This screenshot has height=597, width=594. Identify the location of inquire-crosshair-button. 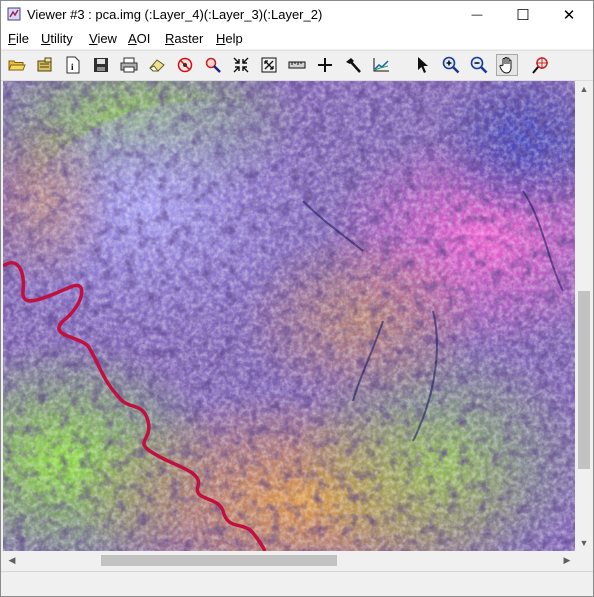
(325, 65).